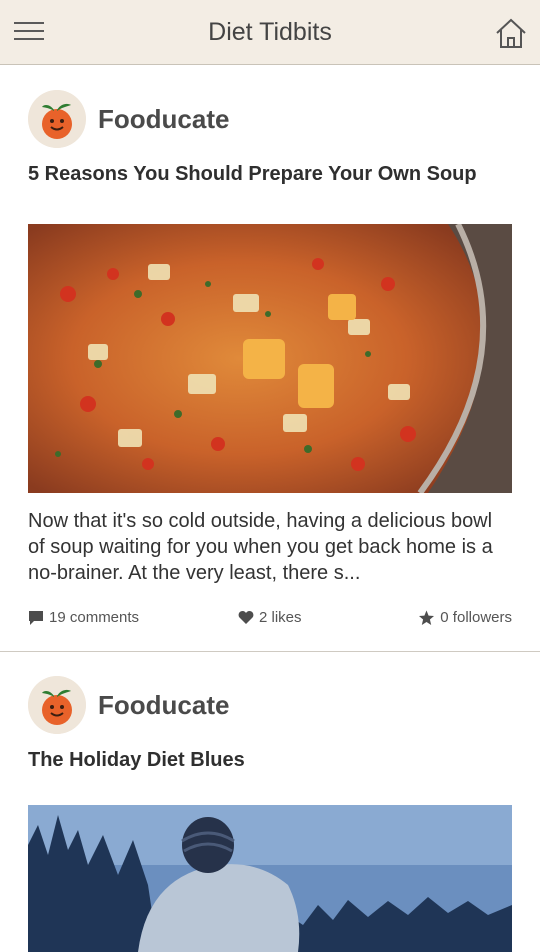 The width and height of the screenshot is (540, 952). What do you see at coordinates (94, 617) in the screenshot?
I see `comments-count: 19 comments` at bounding box center [94, 617].